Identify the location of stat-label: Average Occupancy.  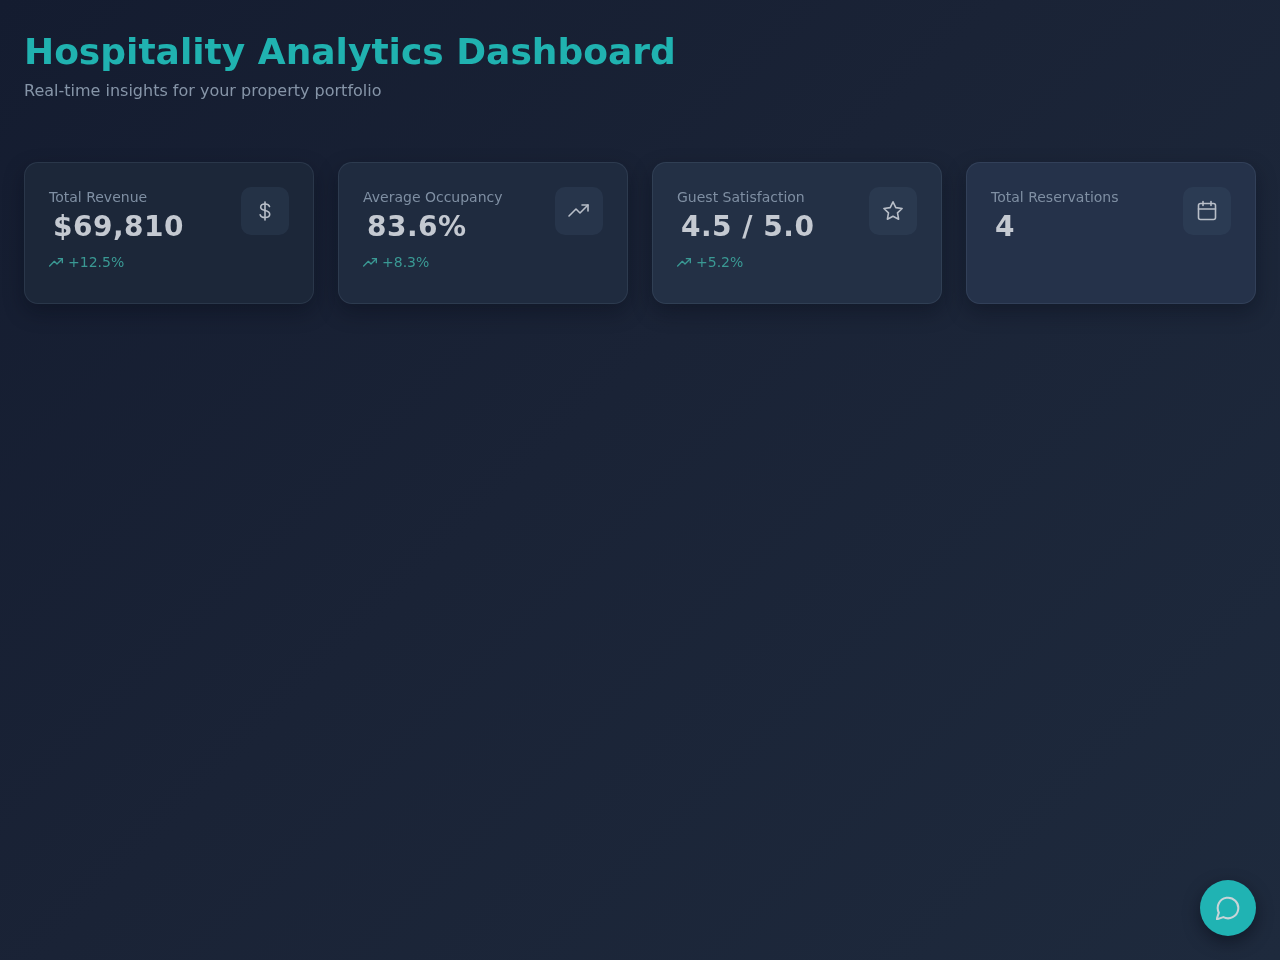
(433, 197).